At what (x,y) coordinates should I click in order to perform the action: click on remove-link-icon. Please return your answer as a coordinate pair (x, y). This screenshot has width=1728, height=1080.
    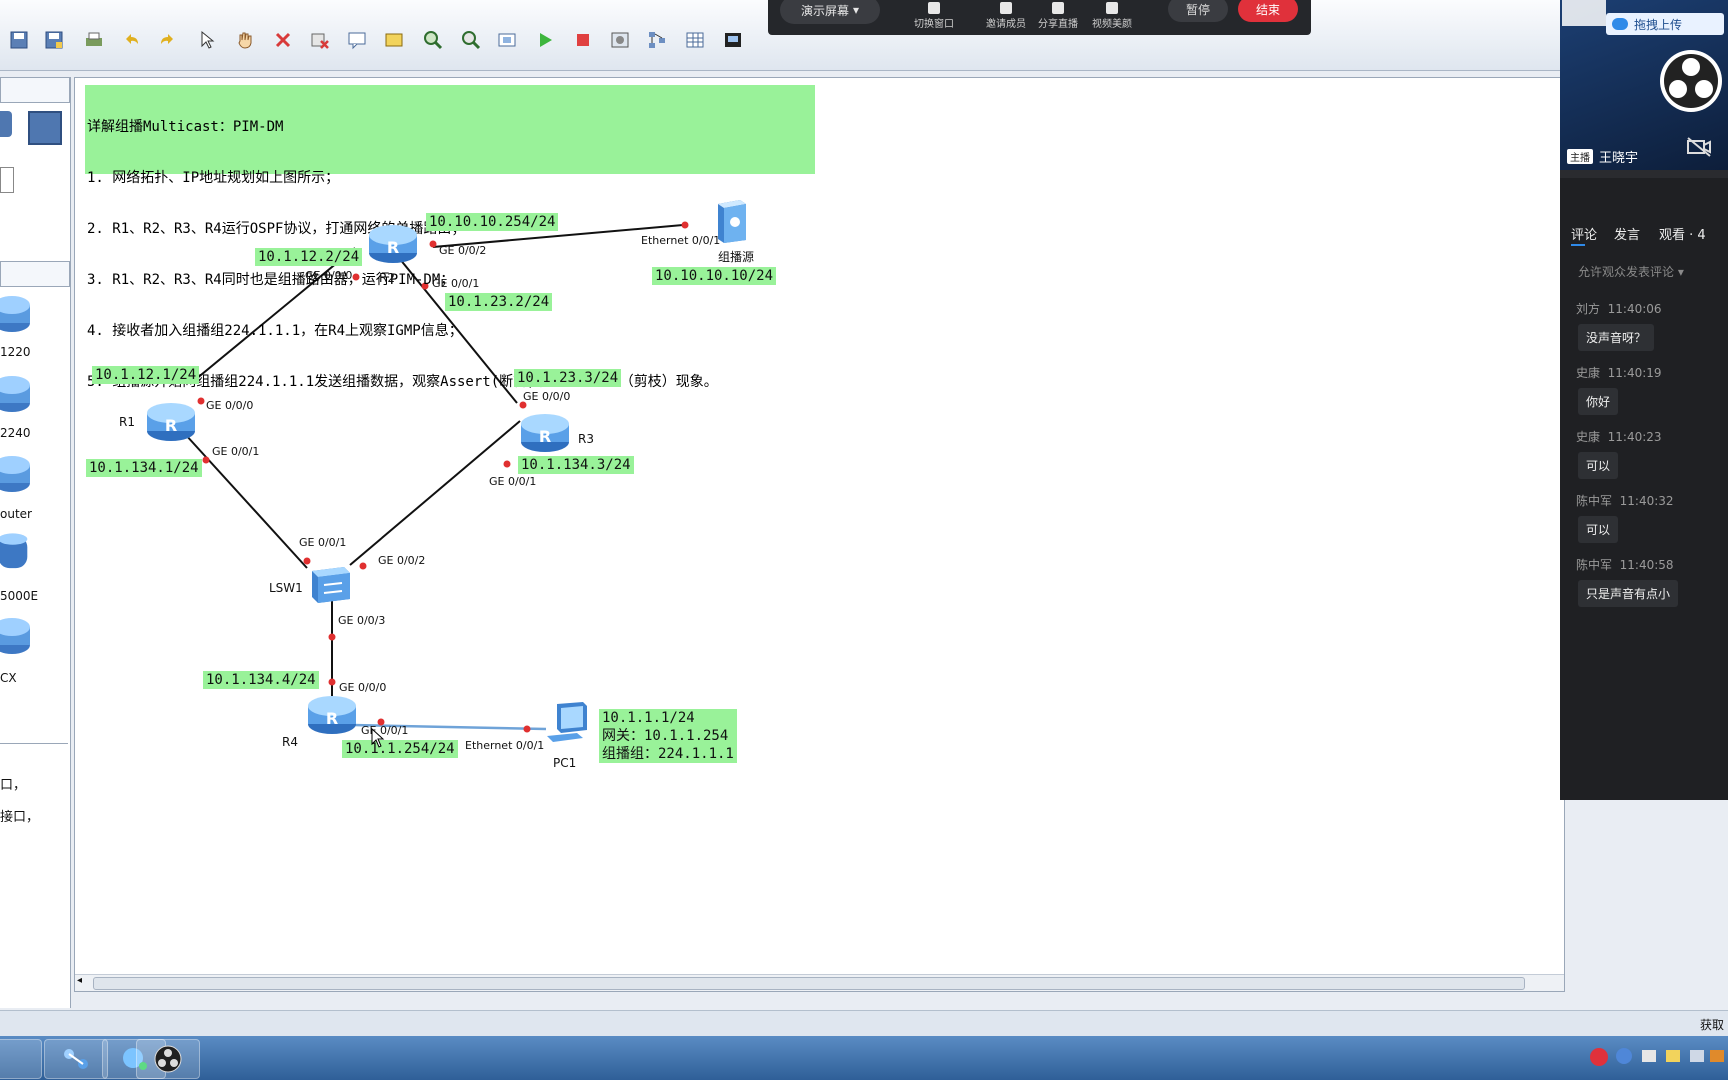
    Looking at the image, I should click on (320, 40).